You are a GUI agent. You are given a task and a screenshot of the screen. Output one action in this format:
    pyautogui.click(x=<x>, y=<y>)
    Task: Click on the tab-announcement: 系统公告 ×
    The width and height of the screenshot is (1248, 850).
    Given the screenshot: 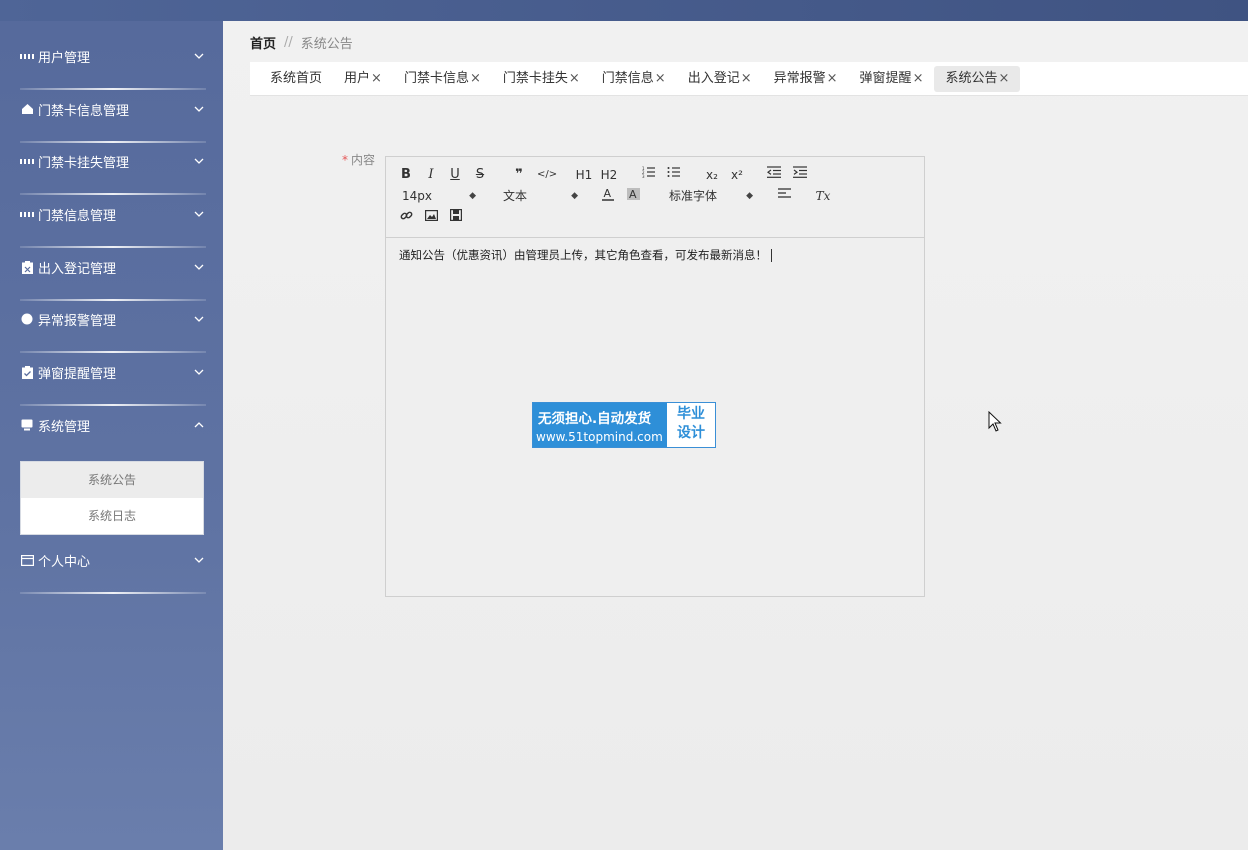 What is the action you would take?
    pyautogui.click(x=977, y=78)
    